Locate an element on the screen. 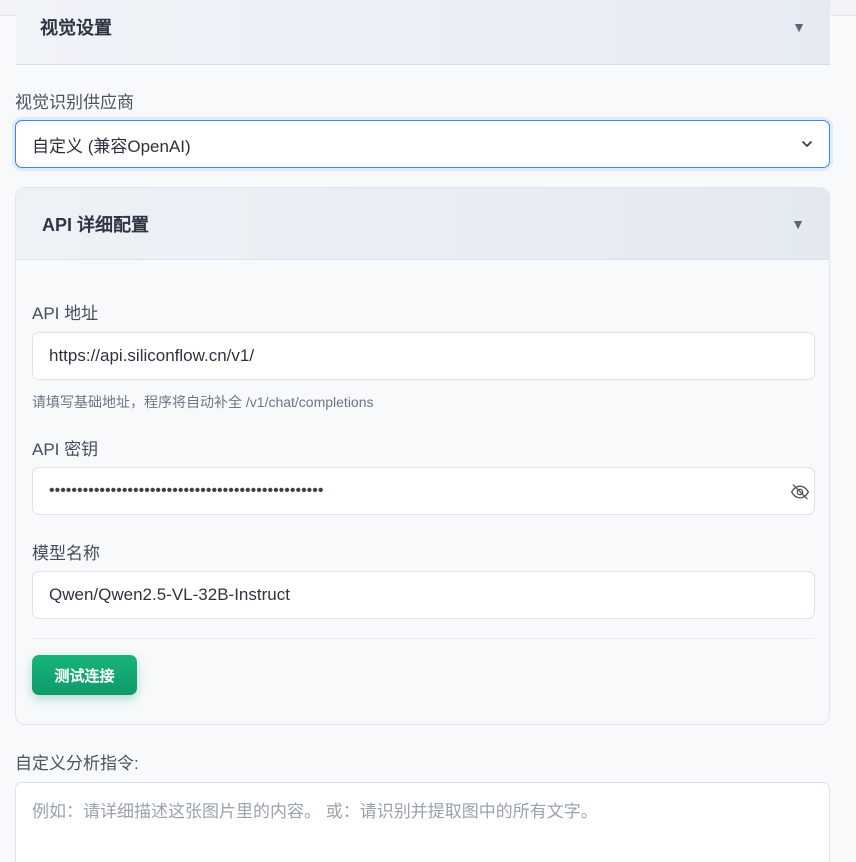 This screenshot has height=862, width=856. api-config-header: API 详细配置 ▼ is located at coordinates (422, 224).